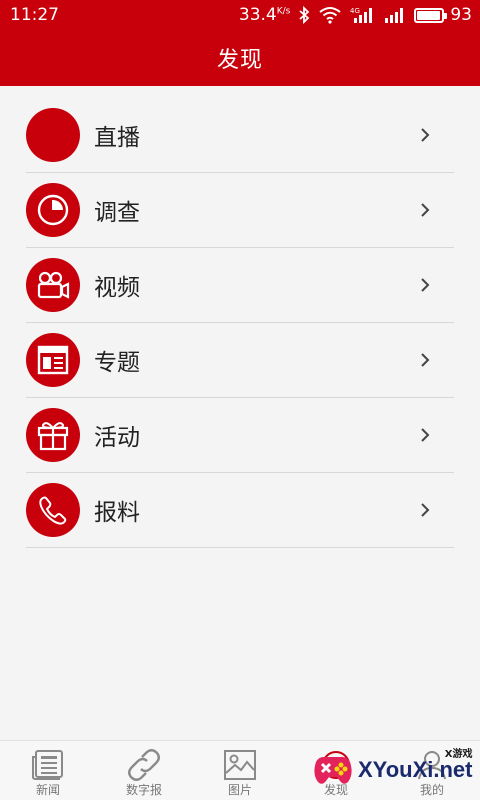  What do you see at coordinates (239, 790) in the screenshot?
I see `tab-label: 图片` at bounding box center [239, 790].